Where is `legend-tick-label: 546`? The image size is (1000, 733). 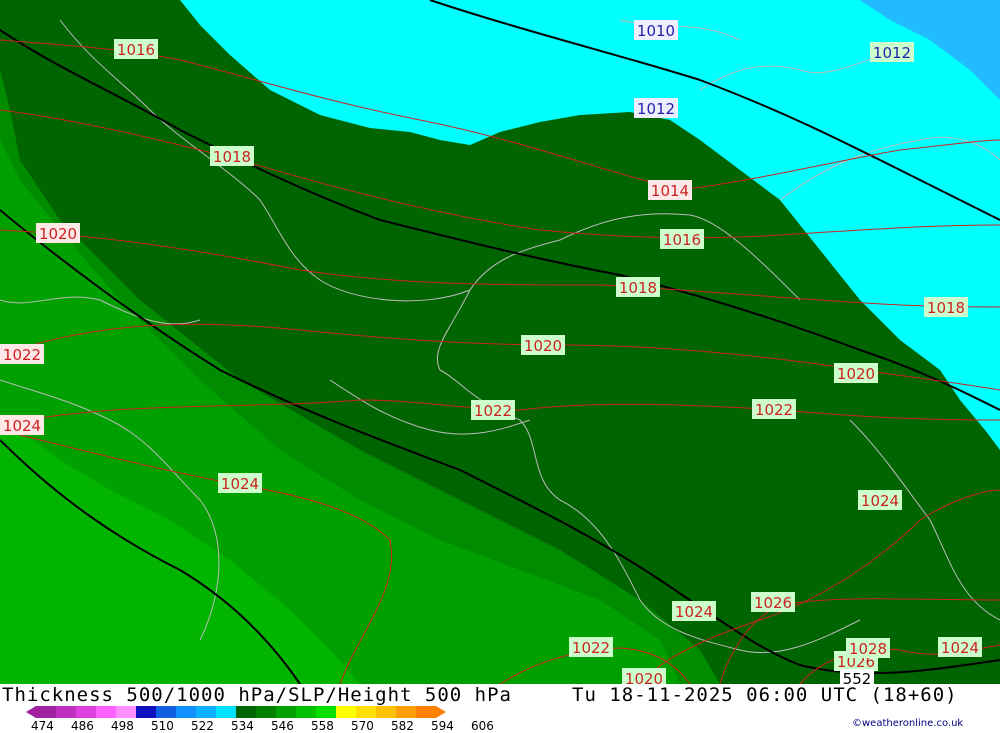 legend-tick-label: 546 is located at coordinates (282, 726).